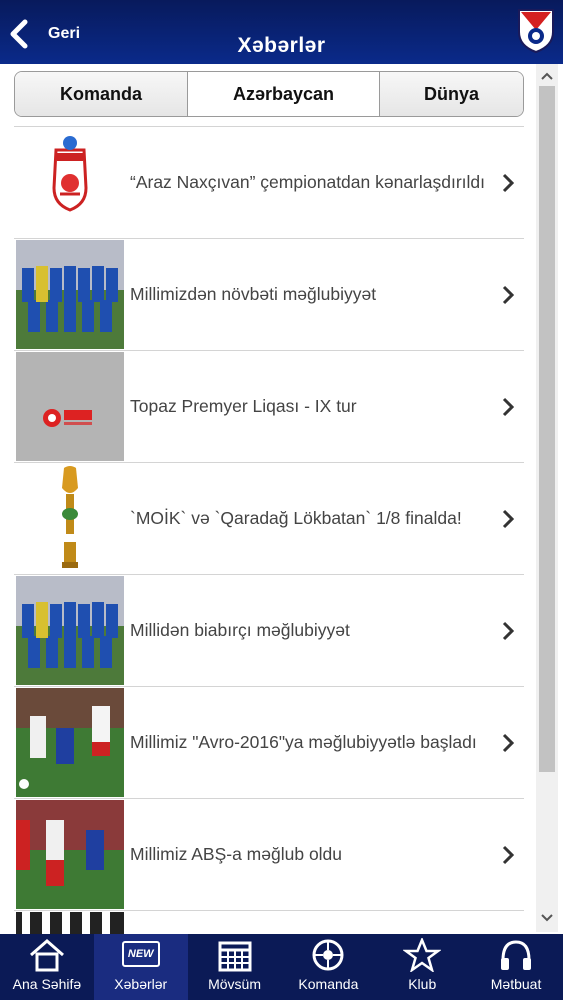 This screenshot has height=1000, width=563. I want to click on home-icon, so click(46, 955).